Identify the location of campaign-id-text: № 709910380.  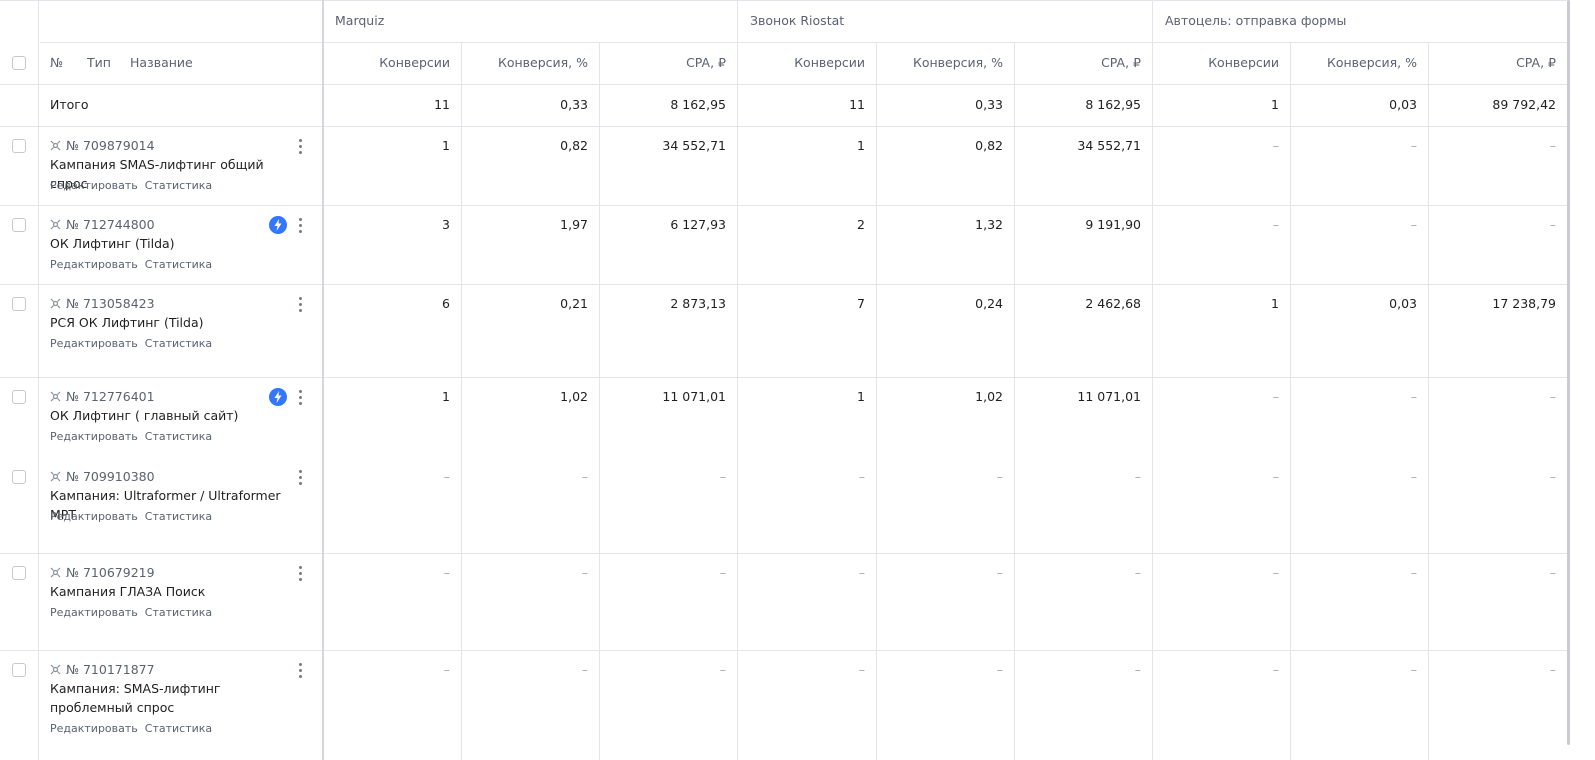
(110, 476).